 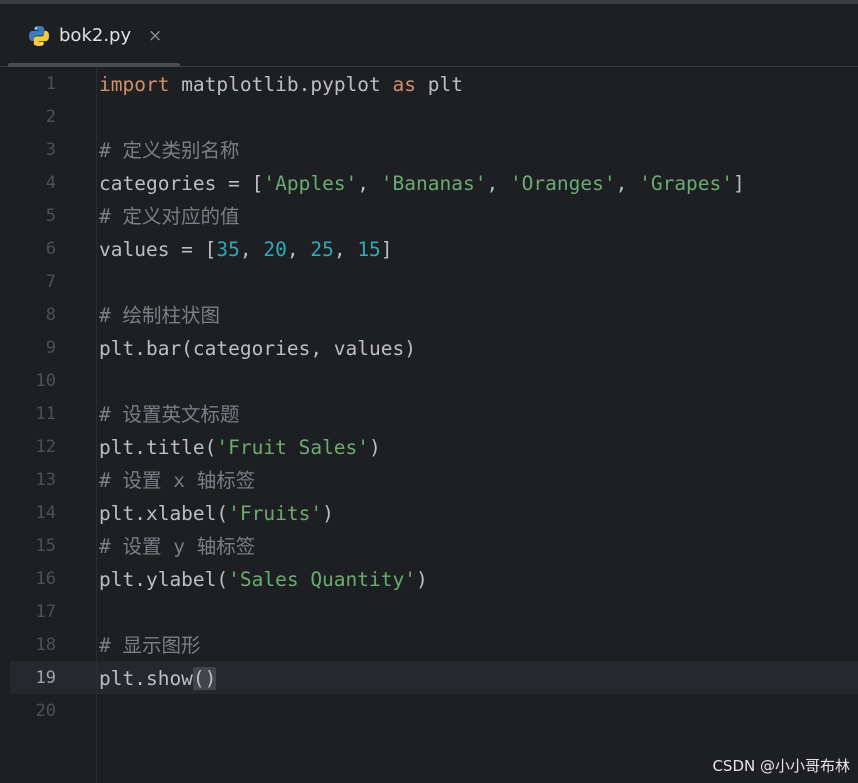 What do you see at coordinates (429, 645) in the screenshot?
I see `code-line: 18 # 显示图形` at bounding box center [429, 645].